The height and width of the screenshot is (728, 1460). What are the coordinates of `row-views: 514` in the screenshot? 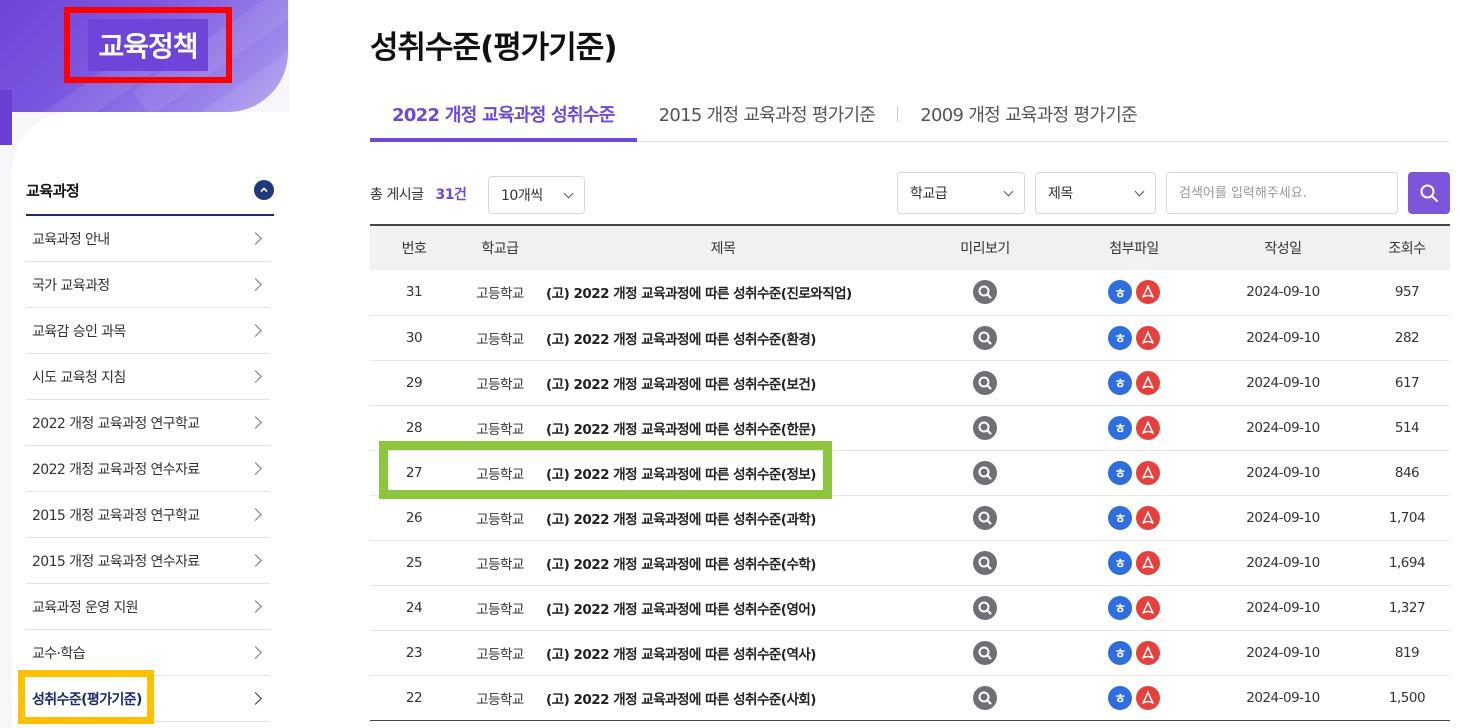 It's located at (1407, 427).